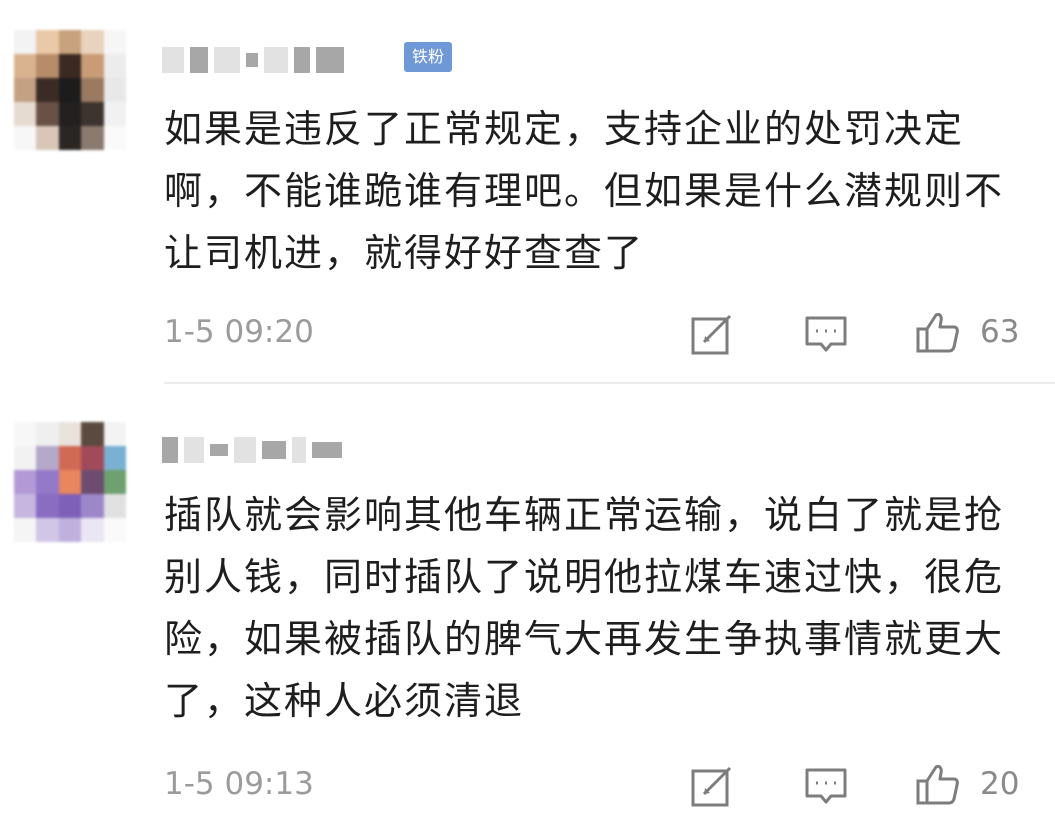 The height and width of the screenshot is (833, 1055). Describe the element at coordinates (1000, 784) in the screenshot. I see `like-count: 20` at that location.